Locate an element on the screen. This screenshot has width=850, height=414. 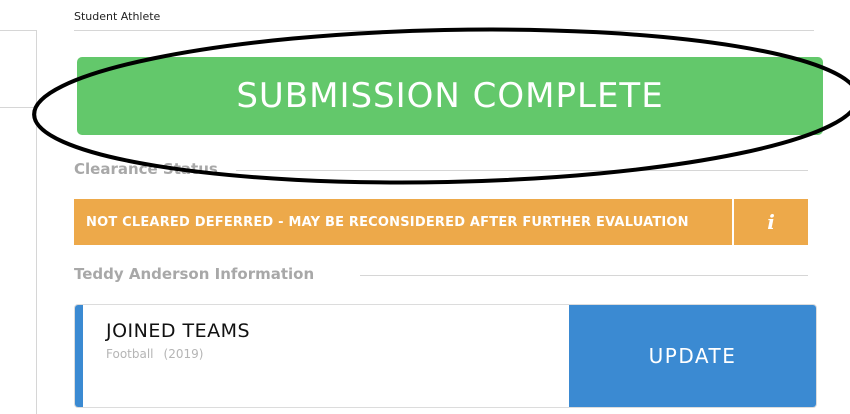
info-icon-button: i is located at coordinates (771, 222).